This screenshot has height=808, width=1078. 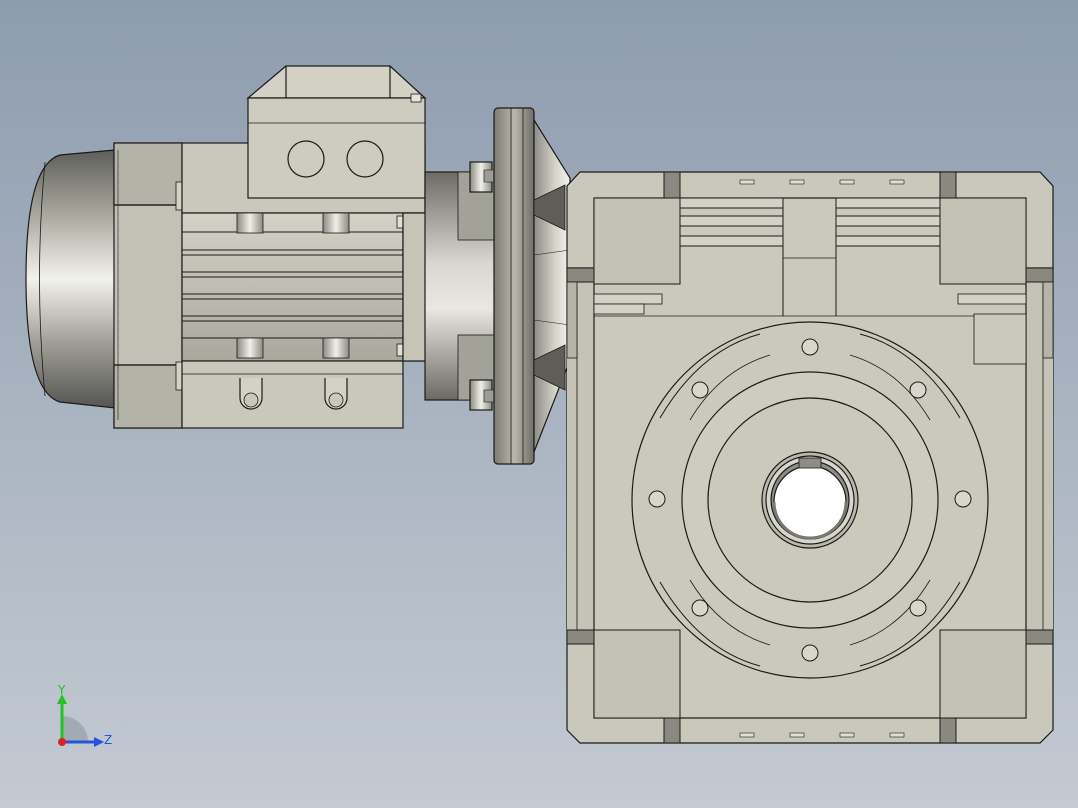 What do you see at coordinates (552, 285) in the screenshot?
I see `adapter-cone` at bounding box center [552, 285].